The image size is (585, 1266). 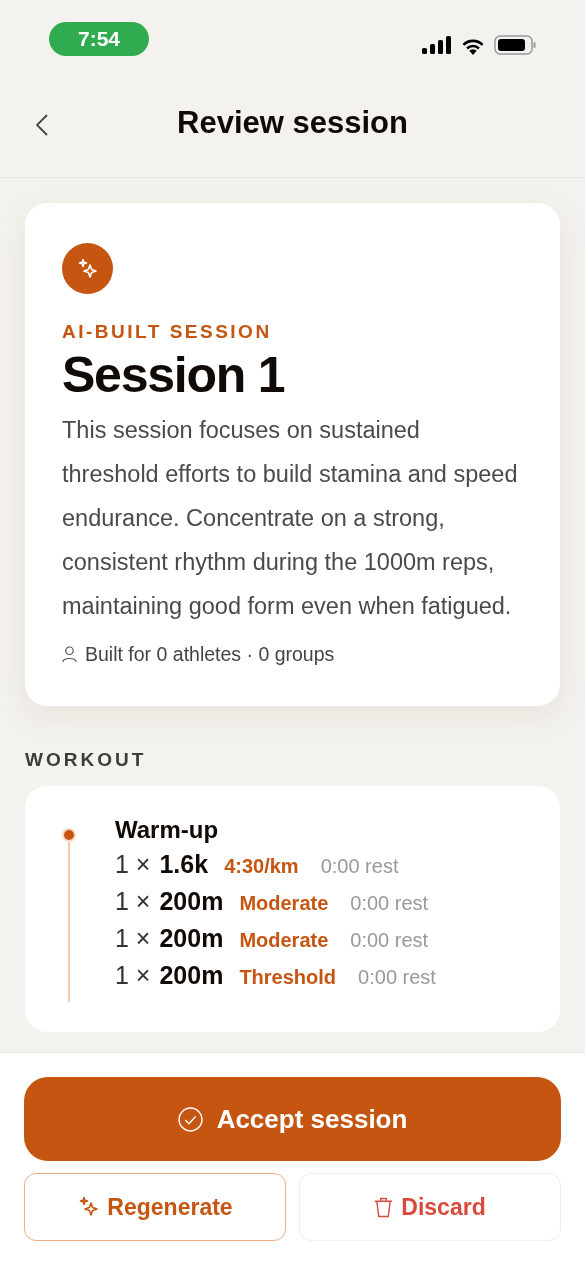 What do you see at coordinates (42, 125) in the screenshot?
I see `back-icon` at bounding box center [42, 125].